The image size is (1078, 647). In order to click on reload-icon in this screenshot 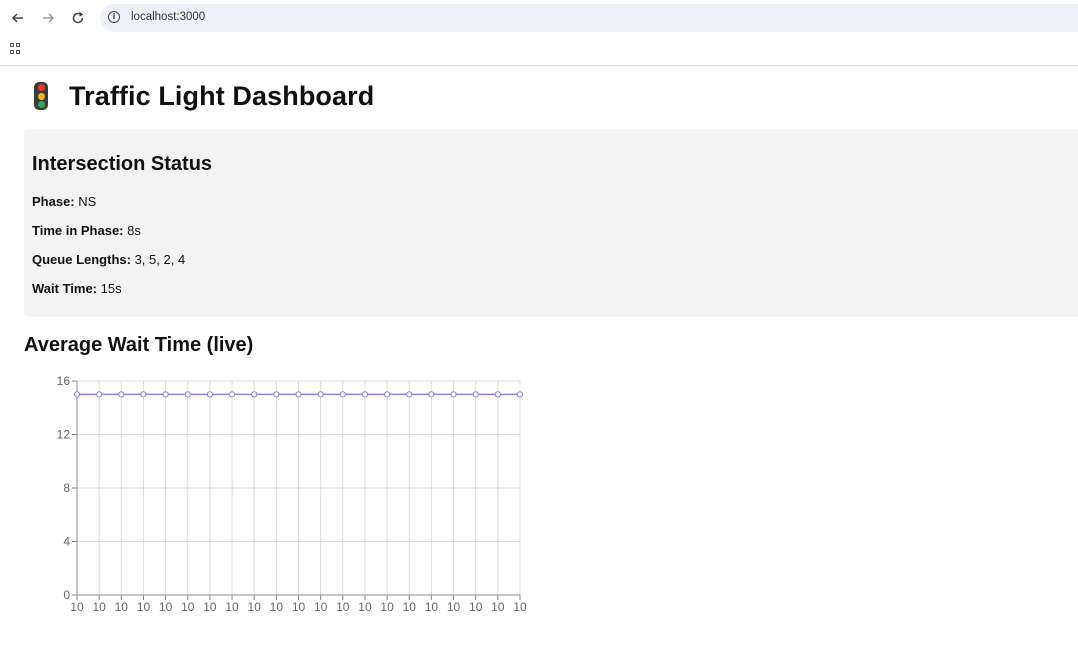, I will do `click(78, 18)`.